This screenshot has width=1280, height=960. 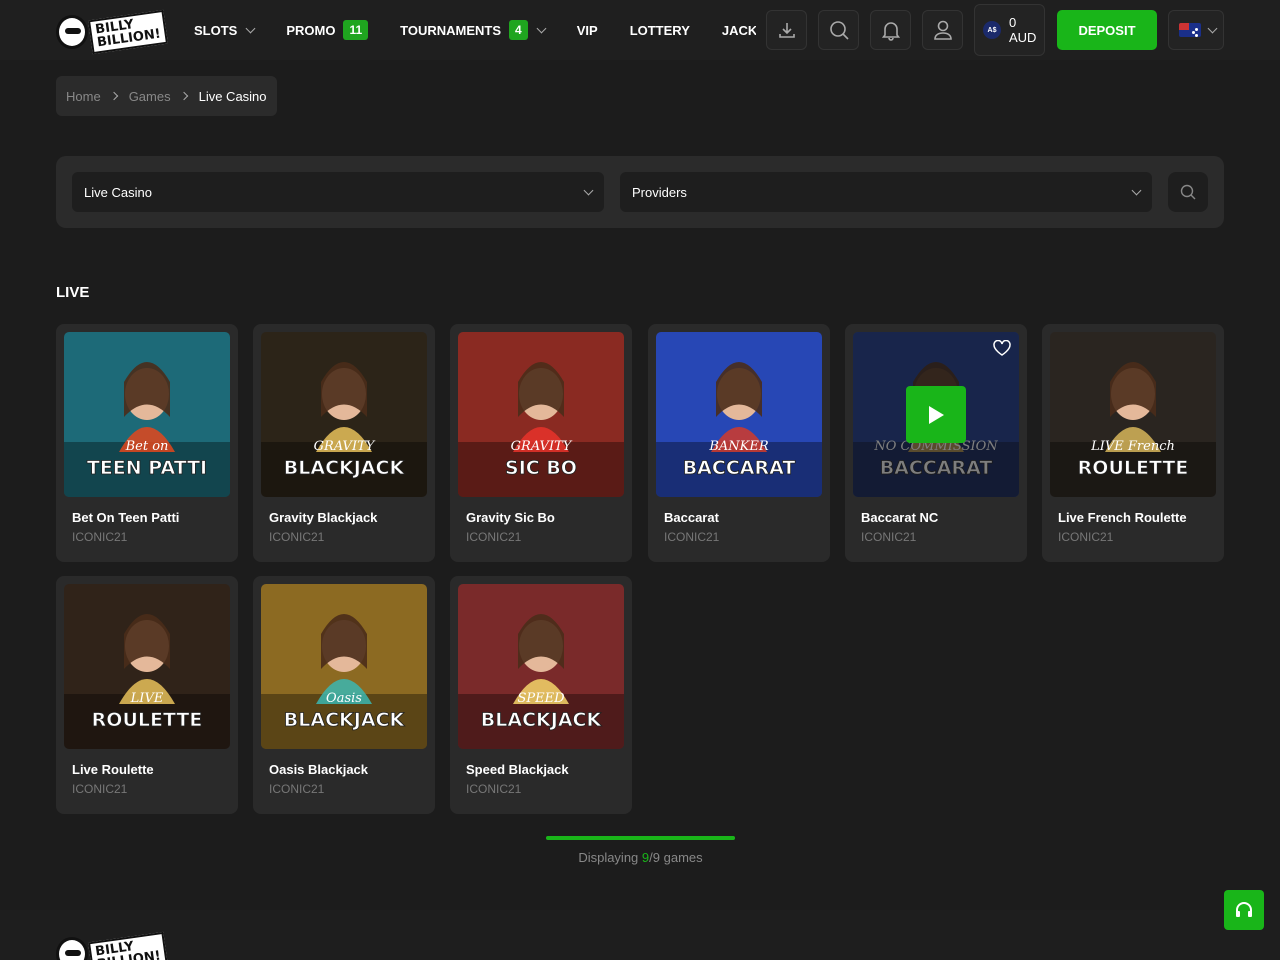 I want to click on balance-currency: AUD, so click(x=1023, y=37).